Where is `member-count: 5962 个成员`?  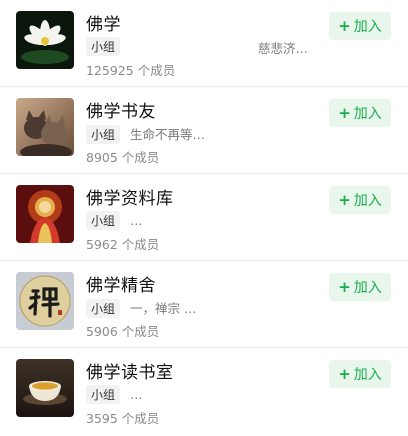
member-count: 5962 个成员 is located at coordinates (123, 244).